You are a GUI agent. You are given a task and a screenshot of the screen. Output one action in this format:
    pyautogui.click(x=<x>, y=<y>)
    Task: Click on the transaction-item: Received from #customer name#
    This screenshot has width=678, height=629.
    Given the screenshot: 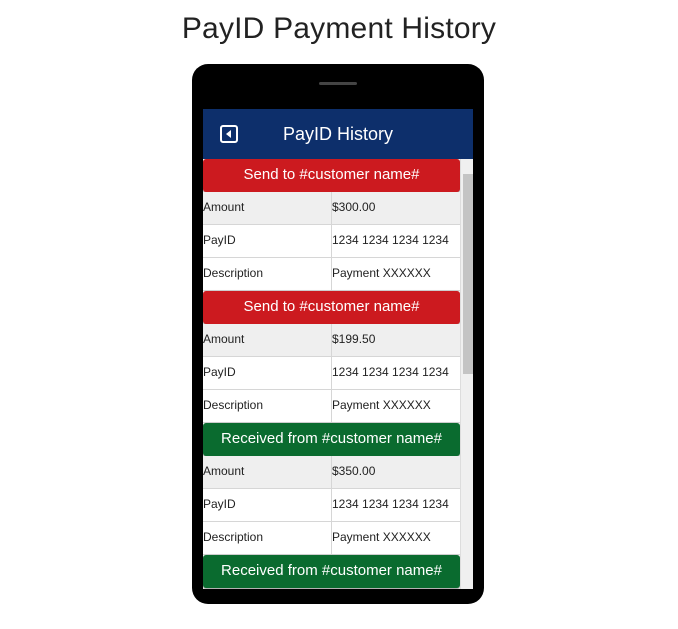 What is the action you would take?
    pyautogui.click(x=331, y=571)
    